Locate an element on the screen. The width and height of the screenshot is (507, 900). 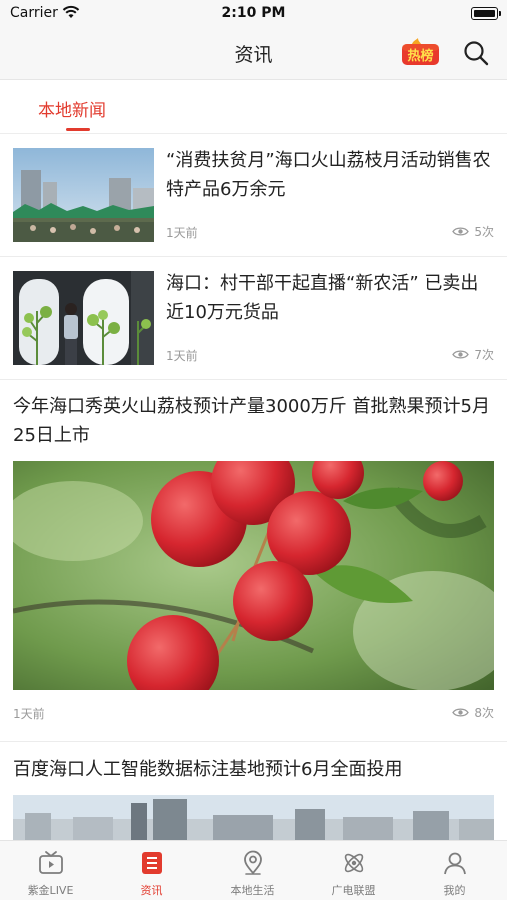
news-item: “消费扶贫月”海口火山荔枝月活动销售农特产品6万余元 1天前 5次 is located at coordinates (253, 195).